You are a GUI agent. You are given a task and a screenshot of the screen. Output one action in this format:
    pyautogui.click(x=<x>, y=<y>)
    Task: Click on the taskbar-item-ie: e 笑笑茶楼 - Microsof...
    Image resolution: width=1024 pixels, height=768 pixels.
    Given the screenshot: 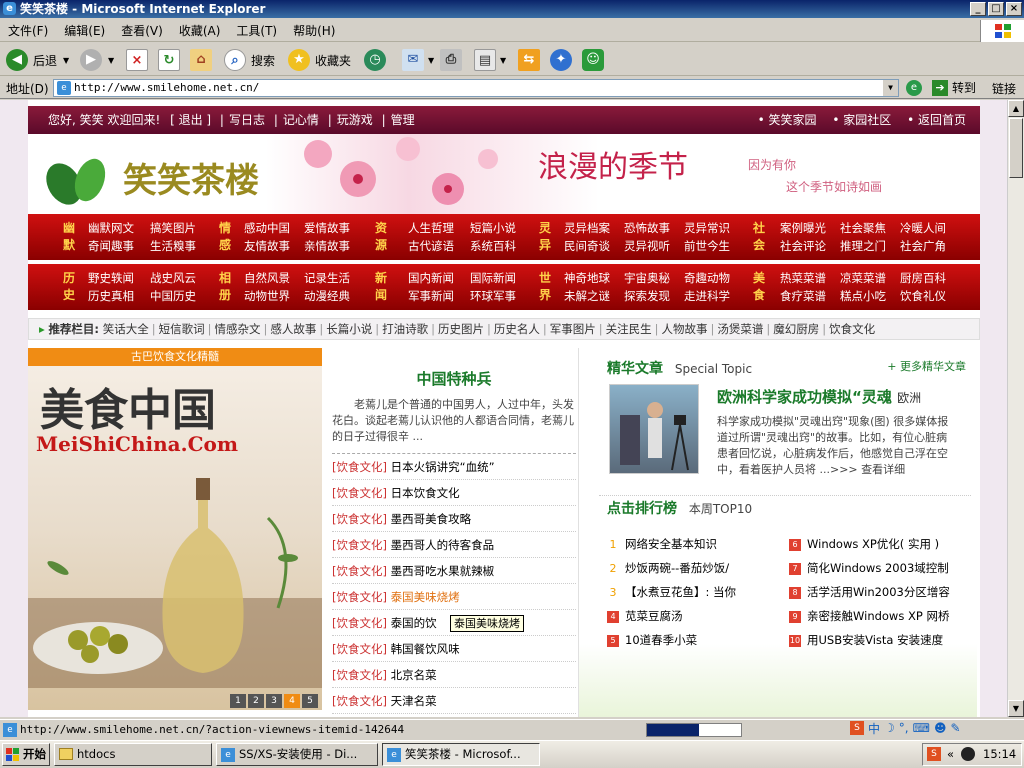 What is the action you would take?
    pyautogui.click(x=461, y=754)
    